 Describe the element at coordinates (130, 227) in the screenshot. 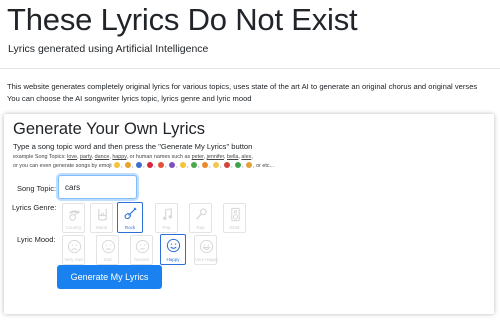

I see `genre-label: Rock` at that location.